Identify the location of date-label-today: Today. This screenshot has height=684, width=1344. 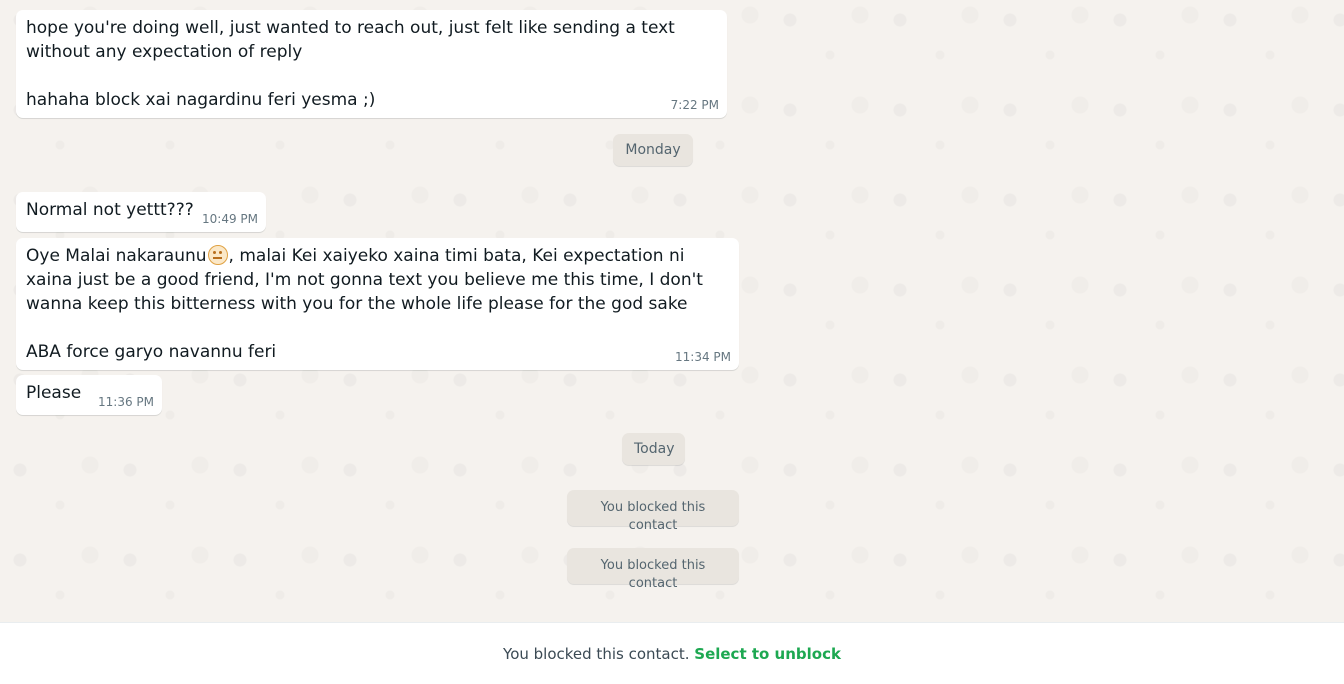
(653, 449).